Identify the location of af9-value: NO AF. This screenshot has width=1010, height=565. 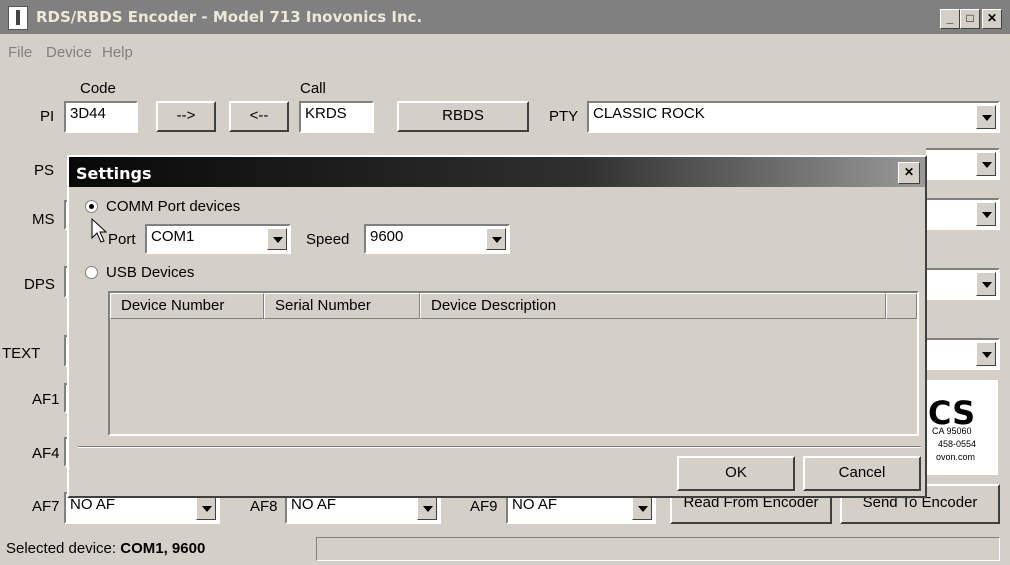
(535, 504).